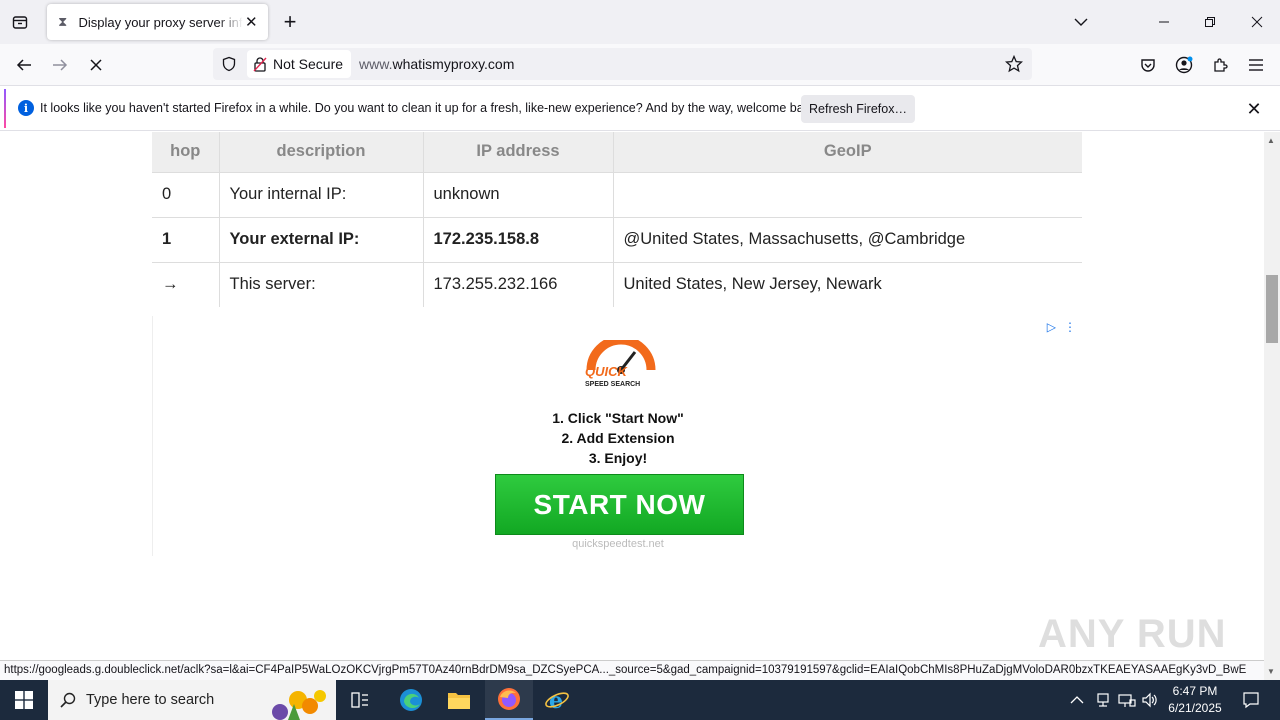 The image size is (1280, 720). I want to click on table-row: 0 Your internal IP: unknown, so click(617, 194).